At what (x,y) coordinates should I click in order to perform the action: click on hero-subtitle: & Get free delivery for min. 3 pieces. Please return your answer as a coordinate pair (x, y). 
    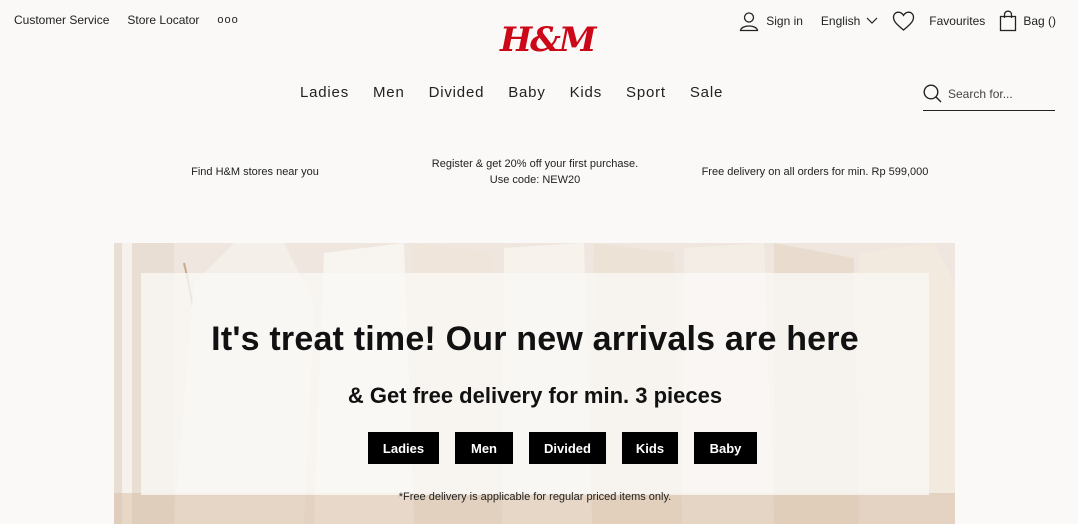
    Looking at the image, I should click on (535, 395).